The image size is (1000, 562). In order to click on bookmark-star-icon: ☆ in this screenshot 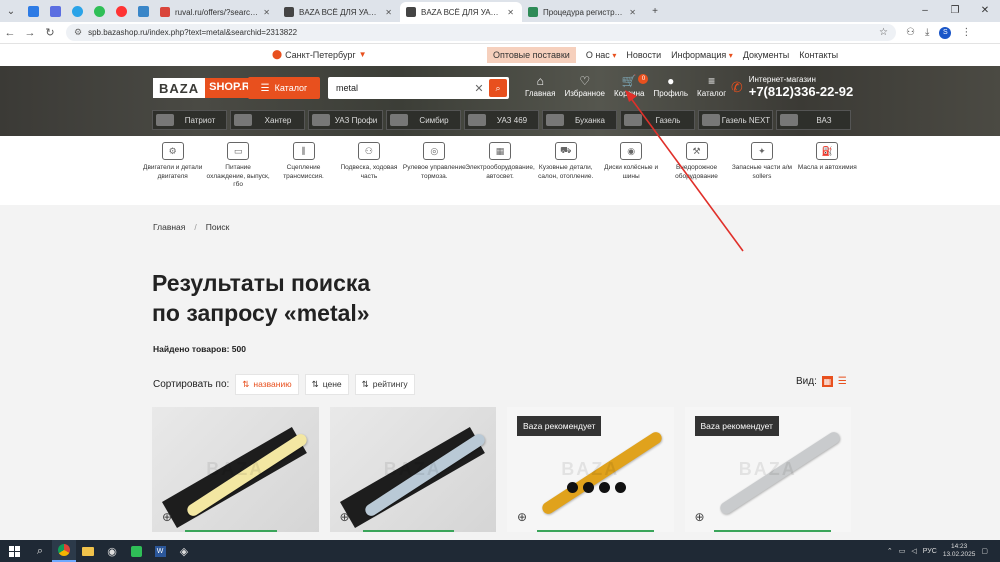, I will do `click(883, 32)`.